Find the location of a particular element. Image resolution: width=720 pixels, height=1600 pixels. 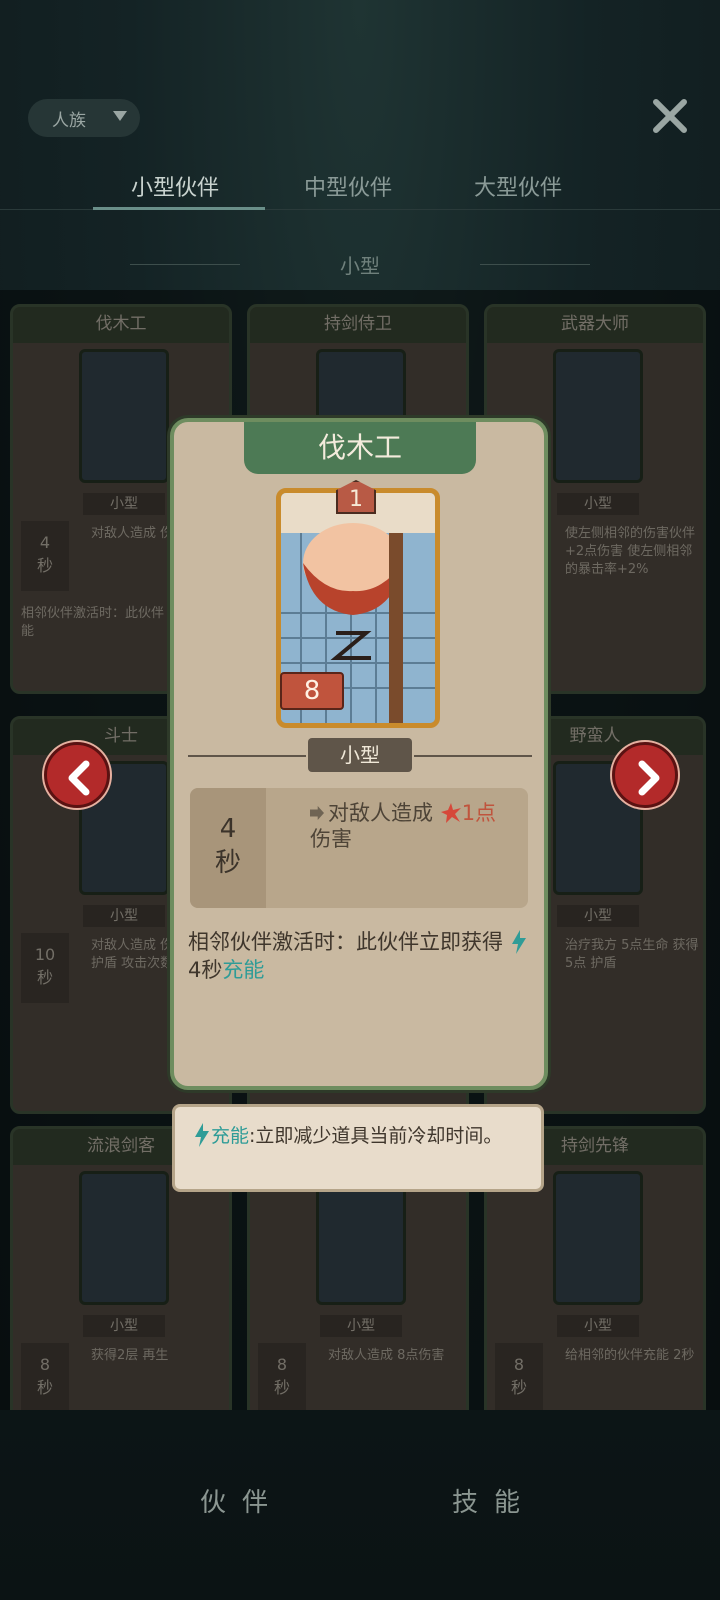

ornament-left is located at coordinates (247, 756).